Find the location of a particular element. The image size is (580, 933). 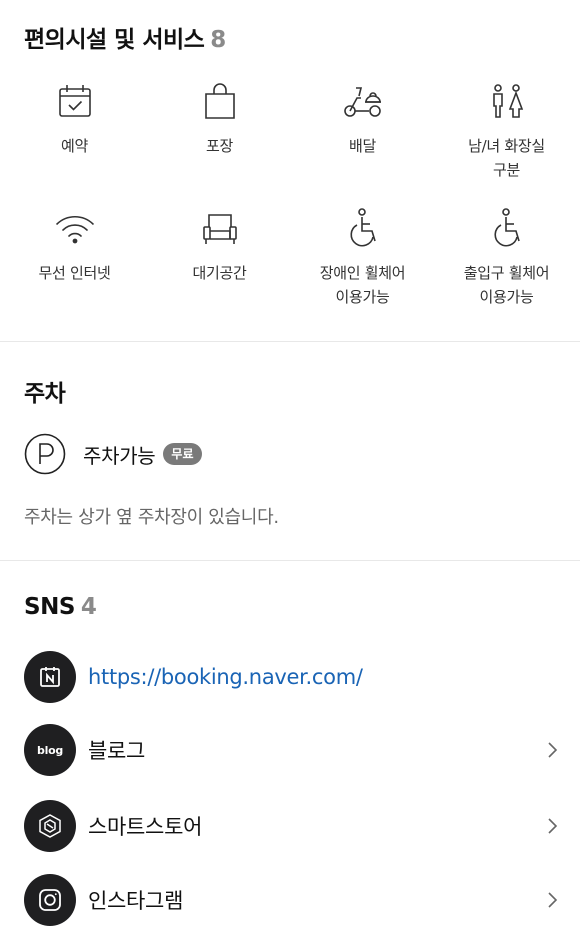

amenity-reservation: 예약 is located at coordinates (74, 119).